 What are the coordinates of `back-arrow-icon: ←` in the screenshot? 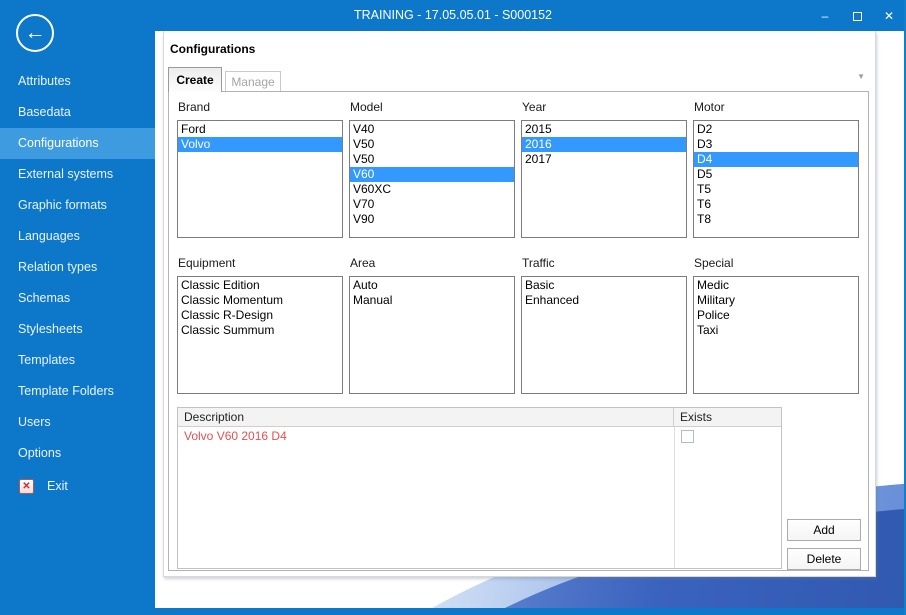 It's located at (35, 32).